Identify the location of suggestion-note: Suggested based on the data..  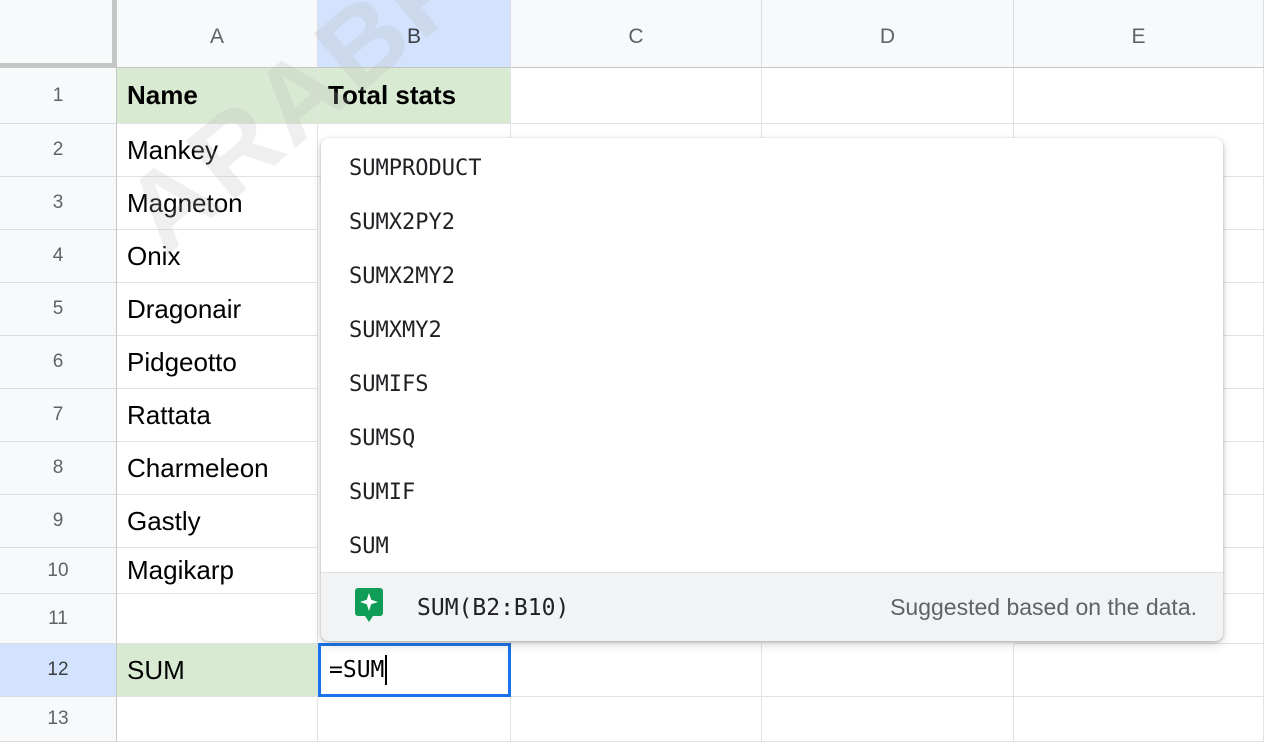
(1043, 607).